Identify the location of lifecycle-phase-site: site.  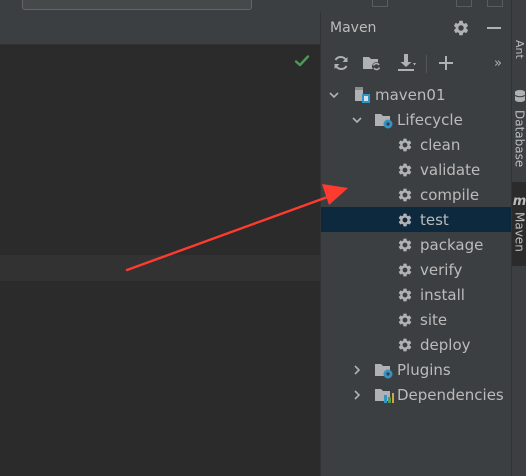
(416, 319).